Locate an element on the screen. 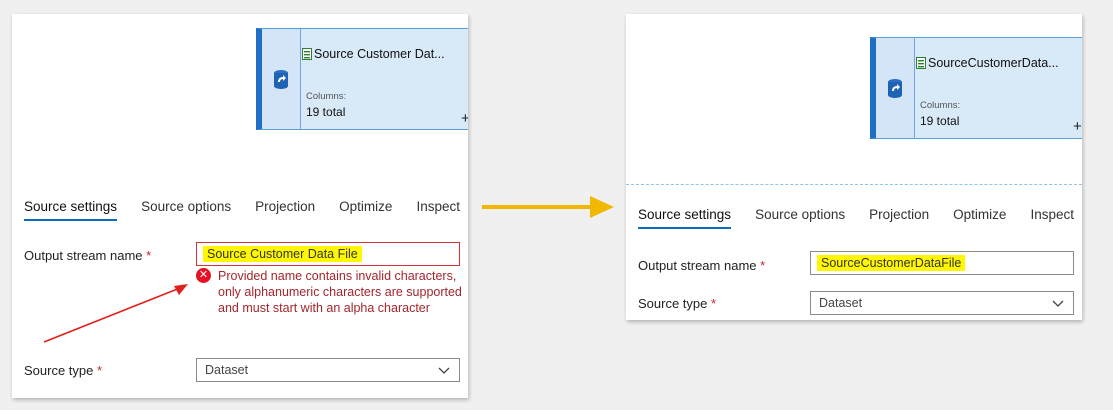 The width and height of the screenshot is (1113, 410). source-node: Source Customer Dat... Columns: 19 total is located at coordinates (362, 79).